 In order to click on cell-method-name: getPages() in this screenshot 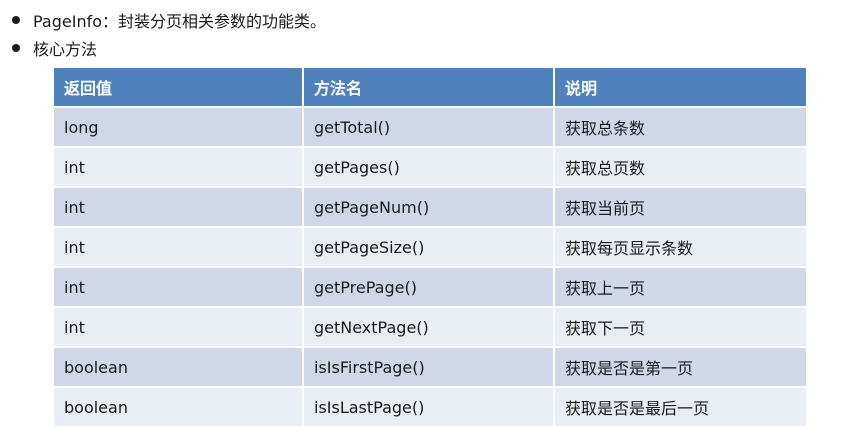, I will do `click(429, 168)`.